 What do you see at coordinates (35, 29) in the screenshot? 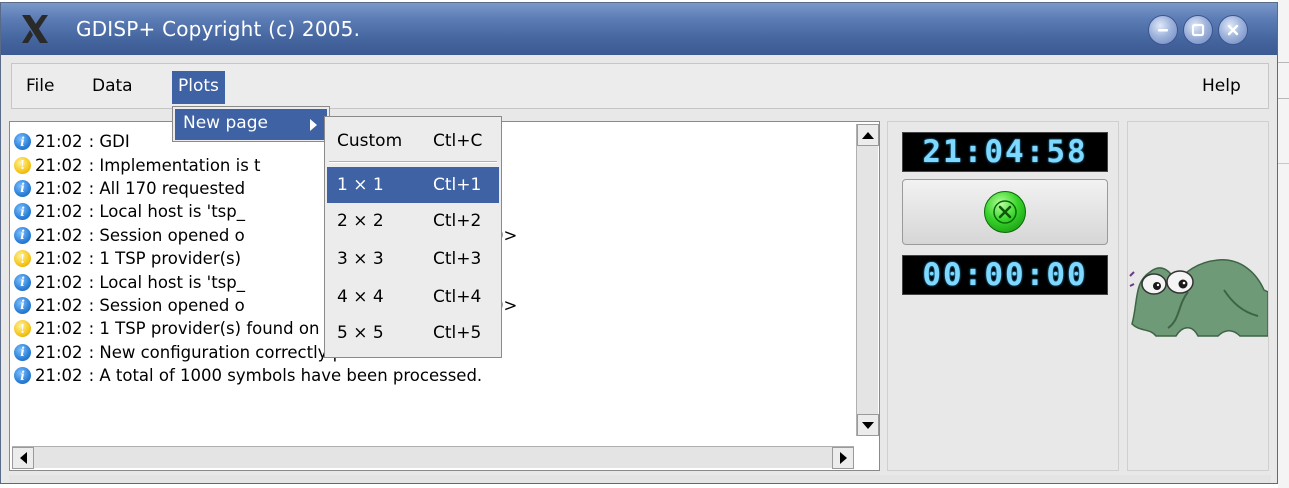
I see `x-logo-icon` at bounding box center [35, 29].